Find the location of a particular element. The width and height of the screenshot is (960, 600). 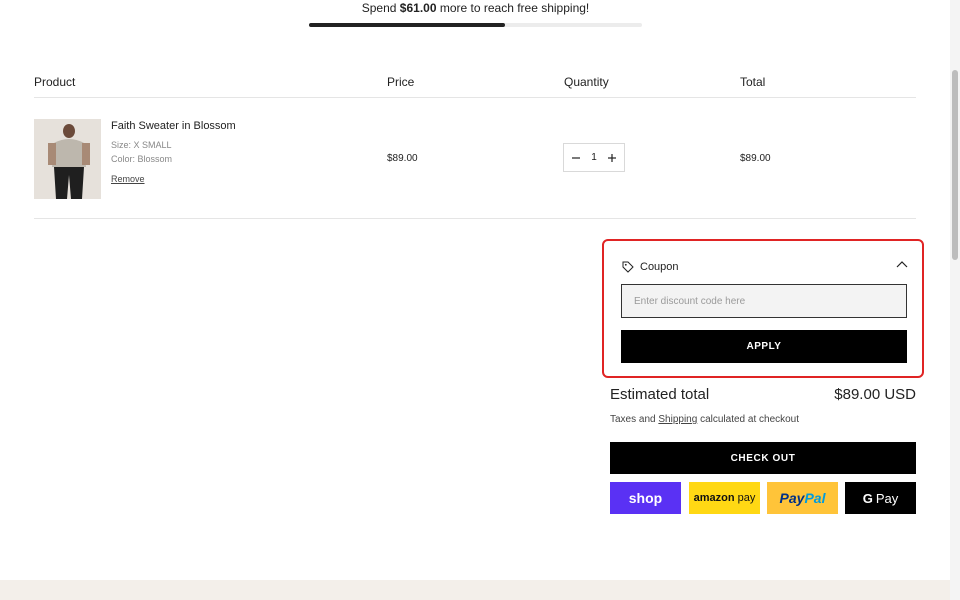

item-price: $89.00 is located at coordinates (402, 158).